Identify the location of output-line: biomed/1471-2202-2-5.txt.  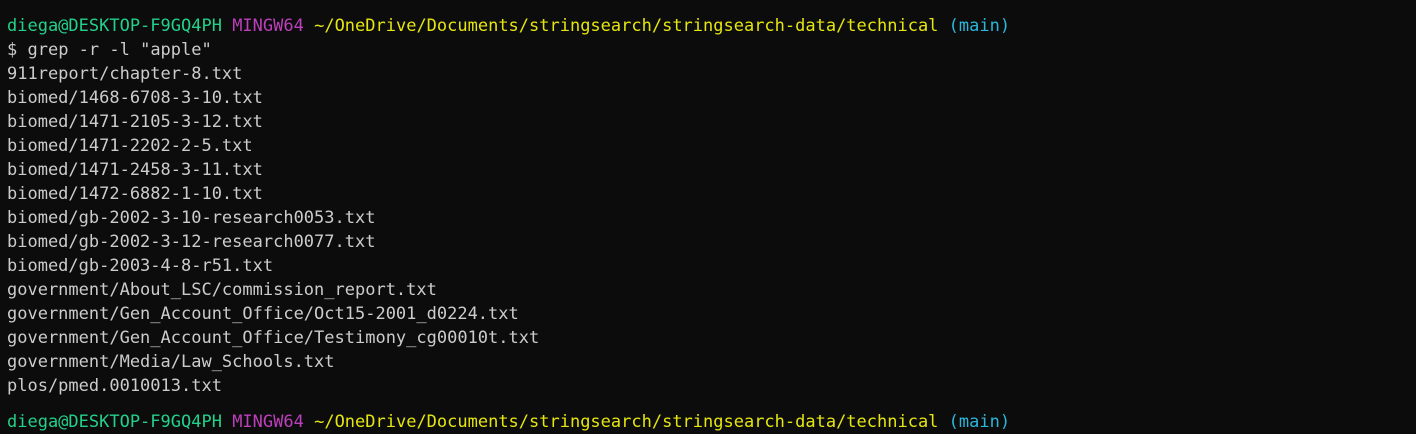
(130, 146).